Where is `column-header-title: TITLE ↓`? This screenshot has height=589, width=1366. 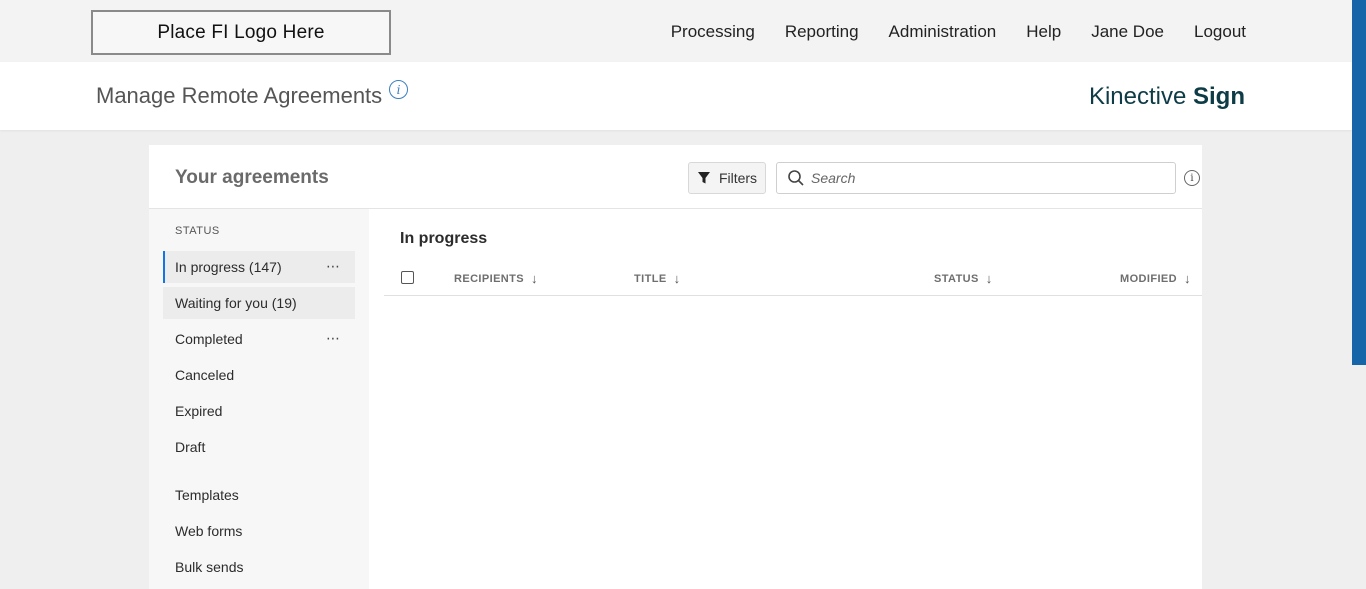
column-header-title: TITLE ↓ is located at coordinates (657, 278).